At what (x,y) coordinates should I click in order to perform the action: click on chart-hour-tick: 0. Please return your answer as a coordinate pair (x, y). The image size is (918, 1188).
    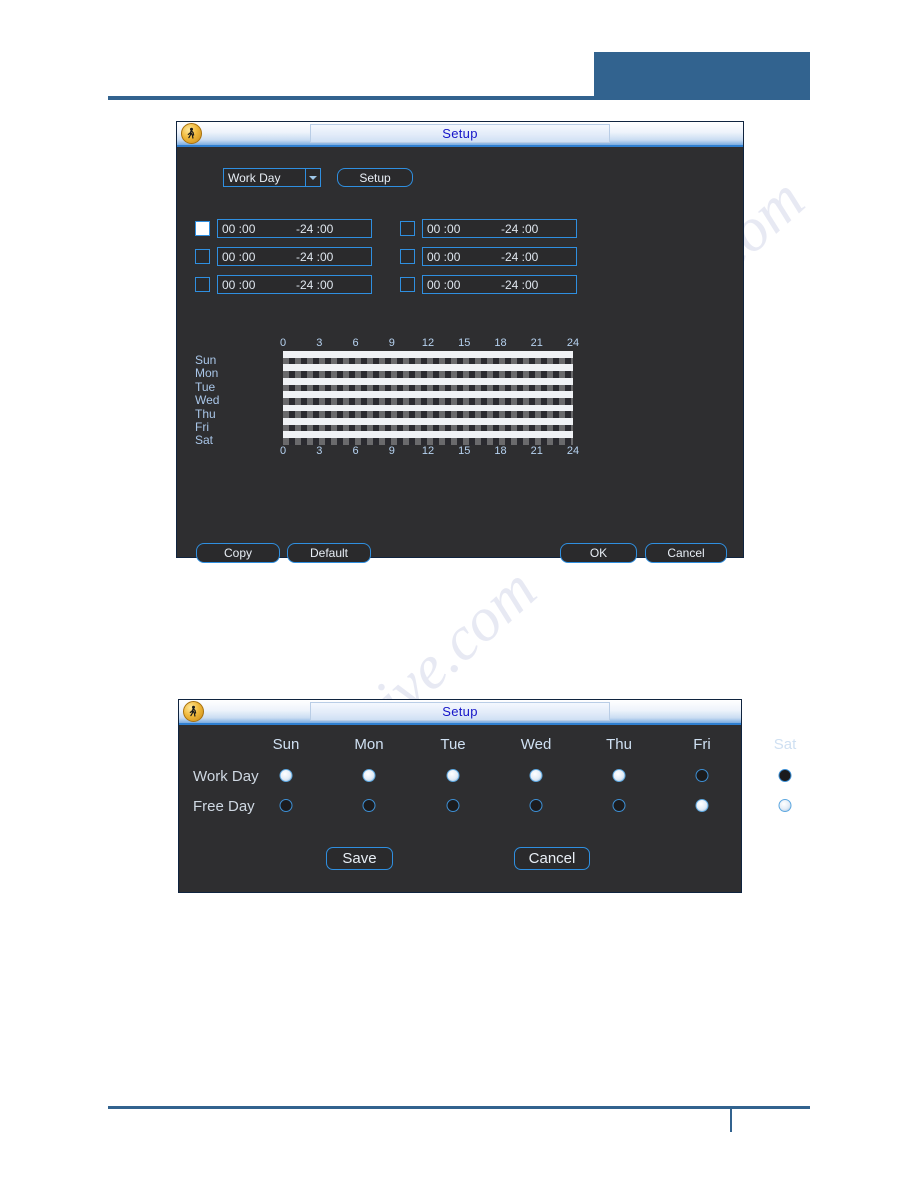
    Looking at the image, I should click on (283, 451).